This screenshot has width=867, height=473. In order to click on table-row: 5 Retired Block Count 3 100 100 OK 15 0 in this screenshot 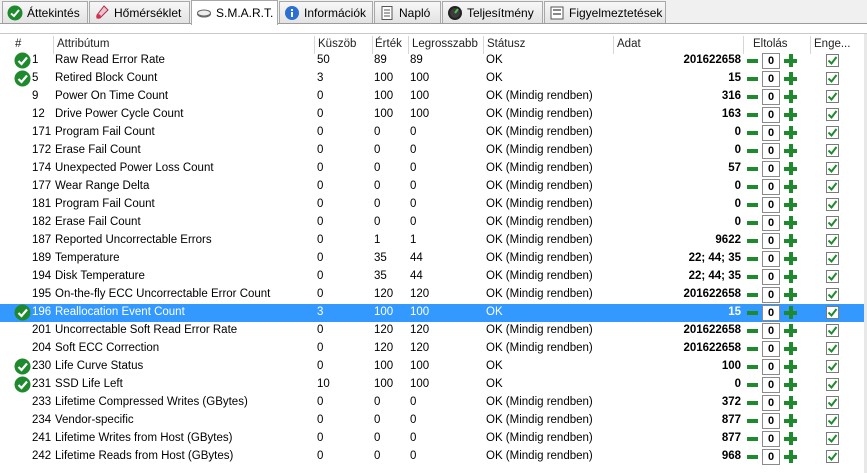, I will do `click(433, 79)`.